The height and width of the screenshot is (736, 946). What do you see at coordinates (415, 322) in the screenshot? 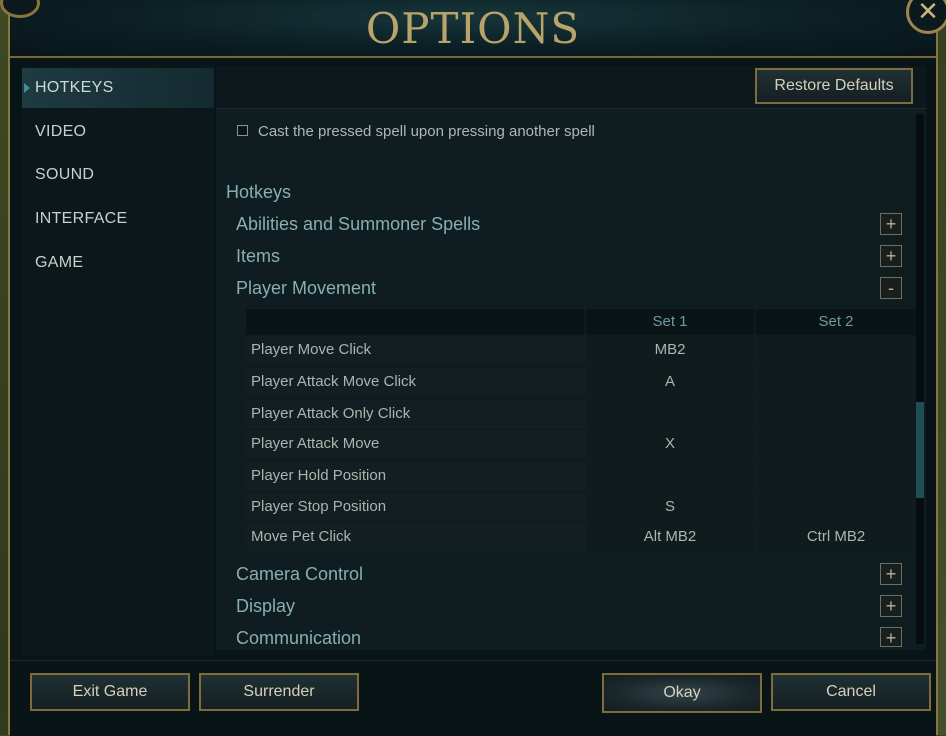
I see `column-header-name` at bounding box center [415, 322].